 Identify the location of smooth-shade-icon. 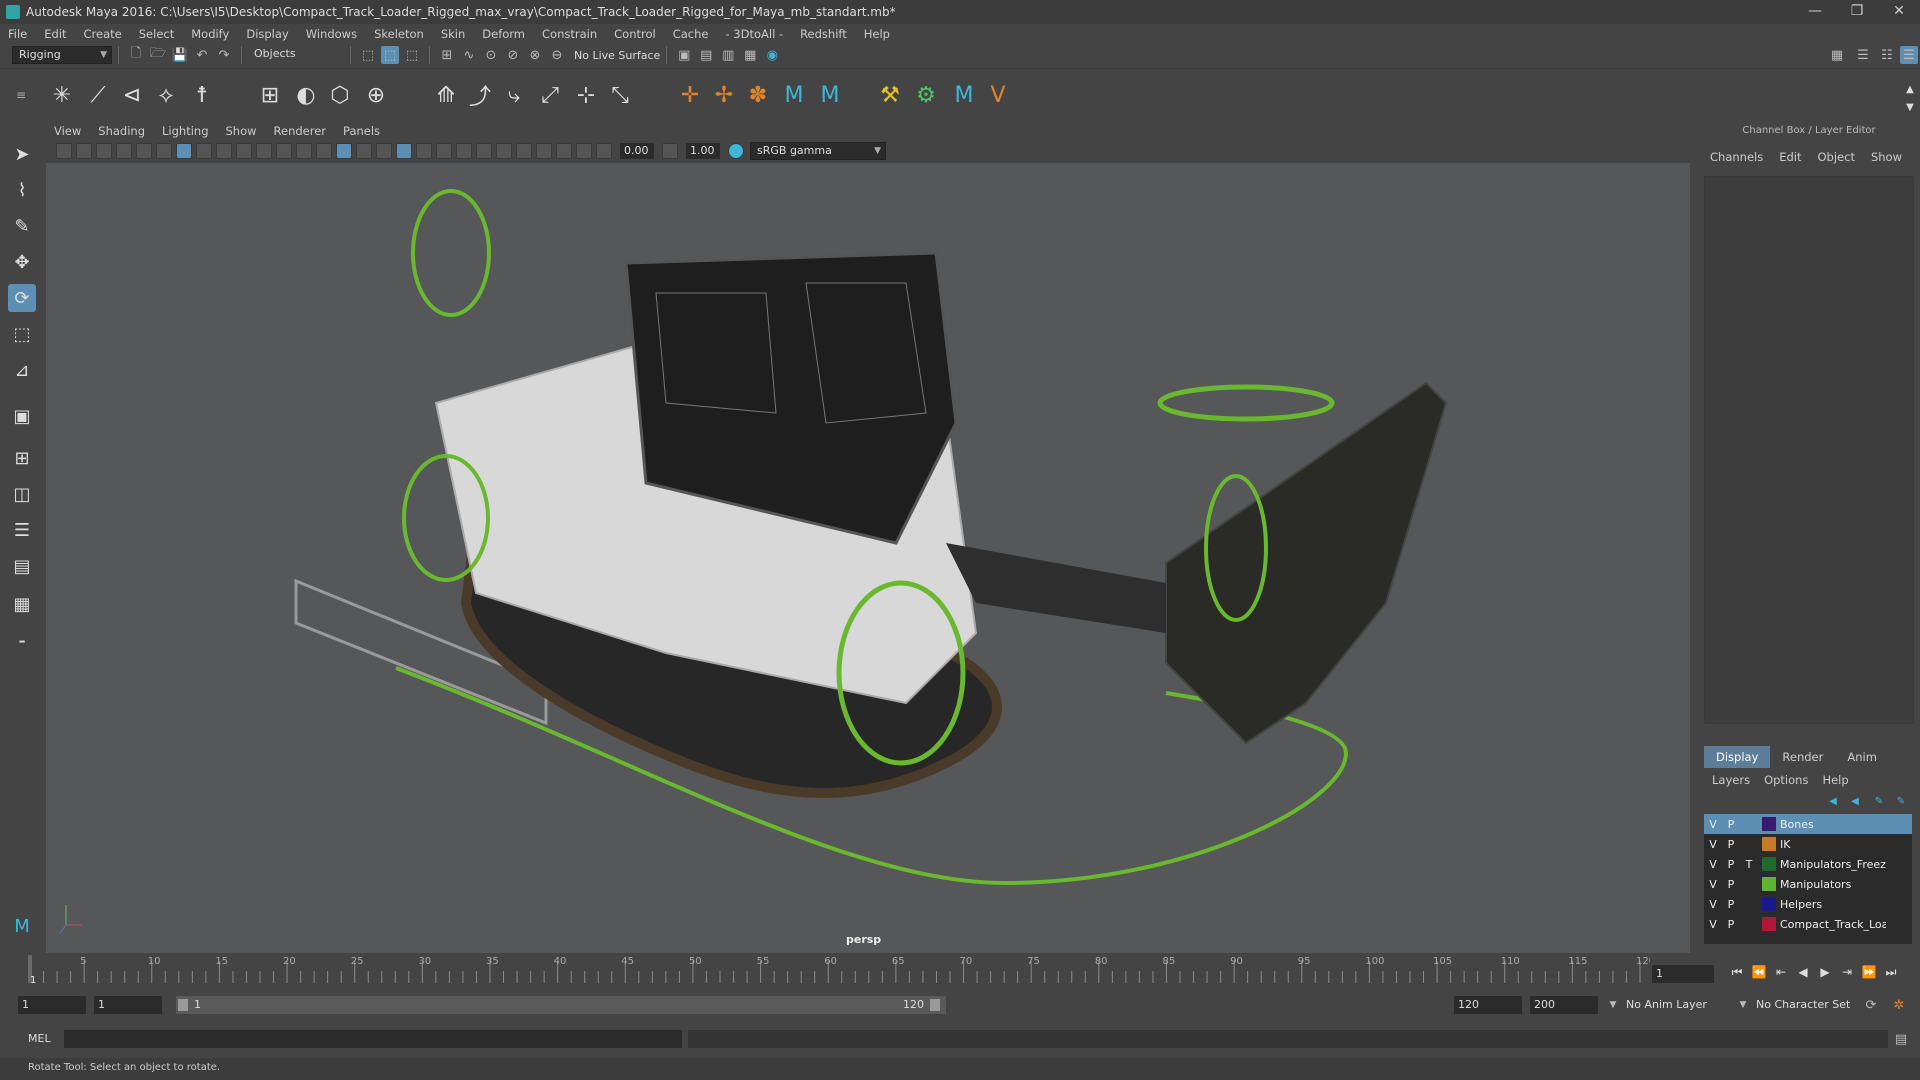
(344, 151).